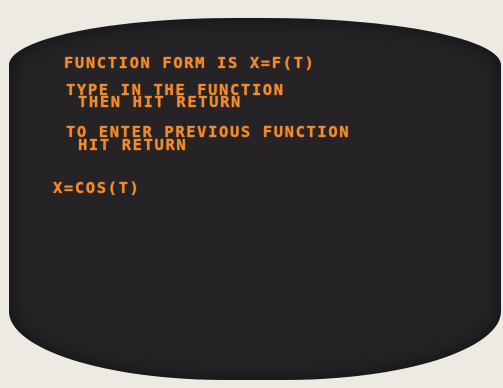  What do you see at coordinates (133, 145) in the screenshot?
I see `previous-function-line-2: HIT RETURN` at bounding box center [133, 145].